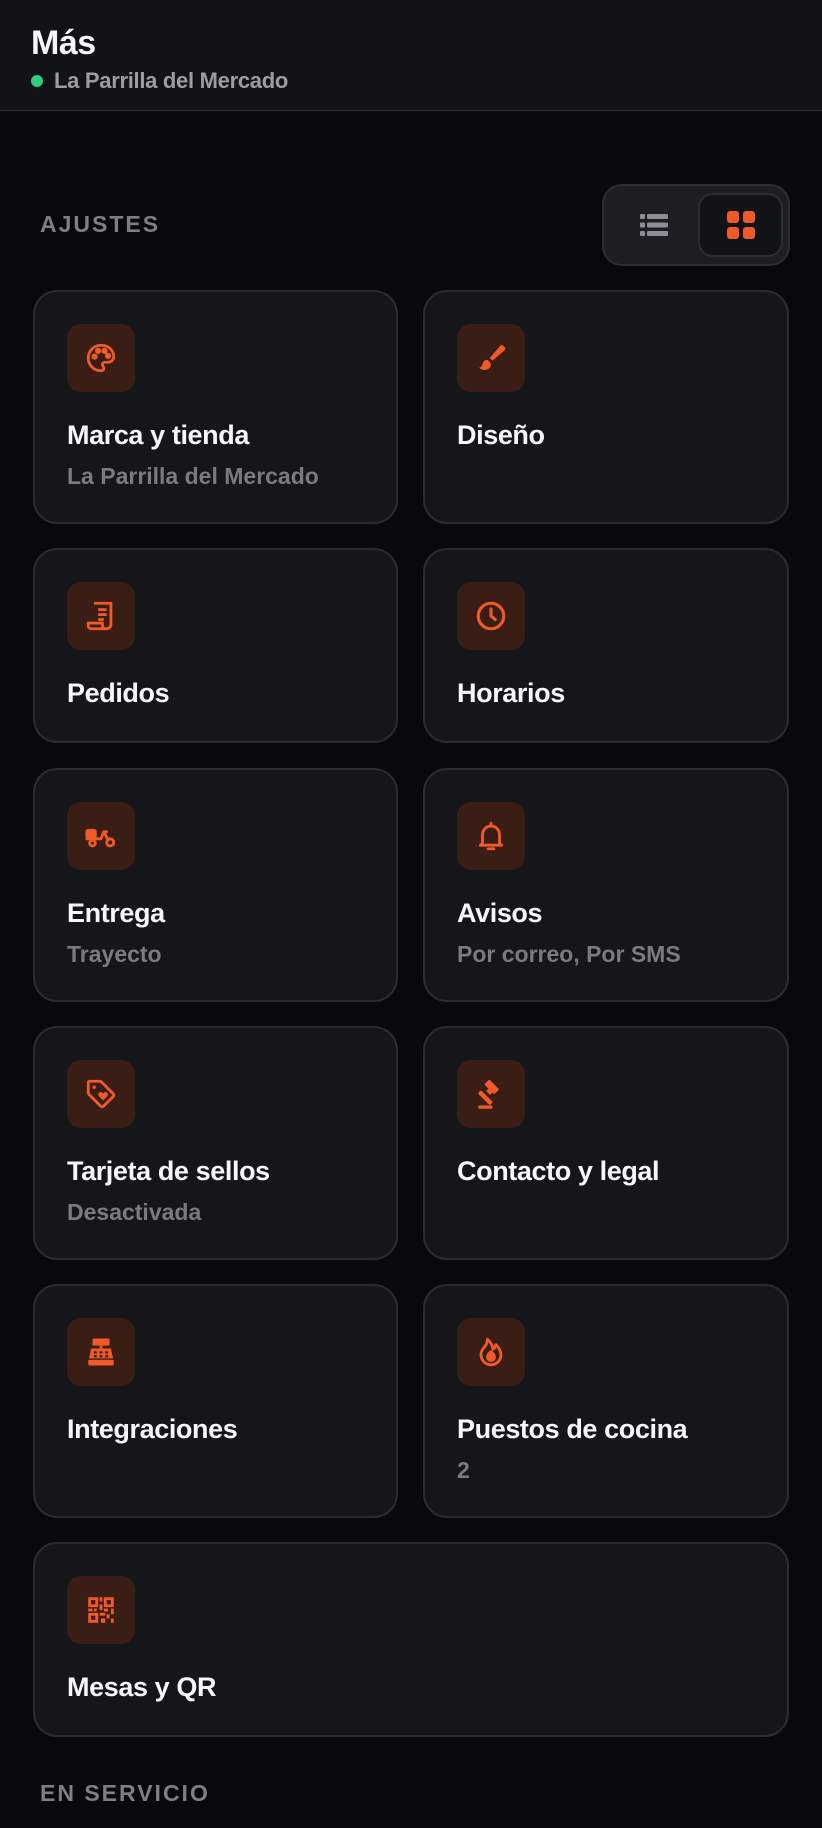  I want to click on settings-card-design: Diseño, so click(606, 407).